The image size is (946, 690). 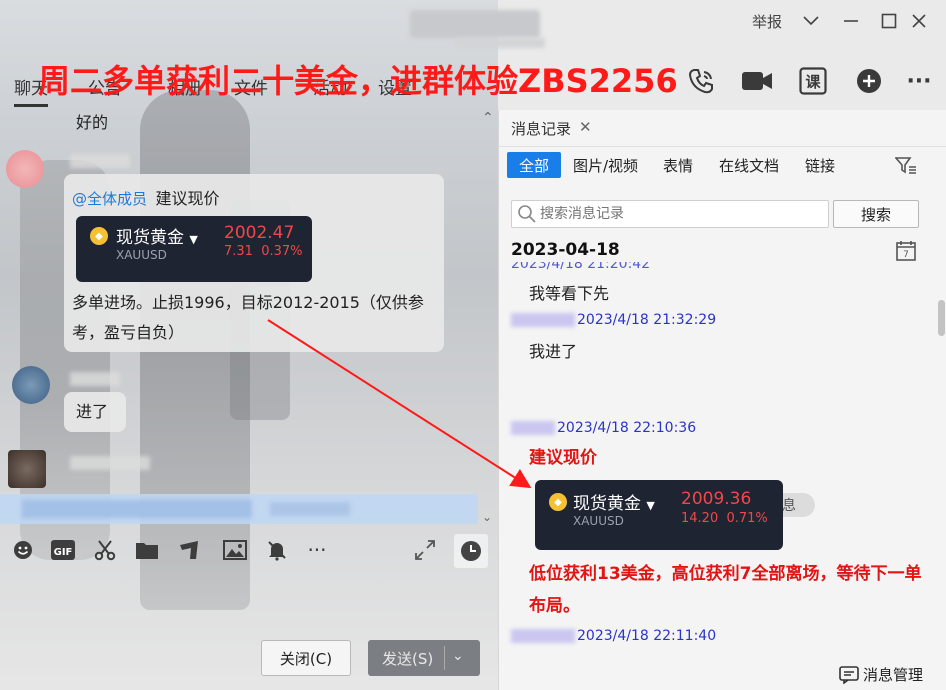 What do you see at coordinates (893, 675) in the screenshot?
I see `message-management-label: 消息管理` at bounding box center [893, 675].